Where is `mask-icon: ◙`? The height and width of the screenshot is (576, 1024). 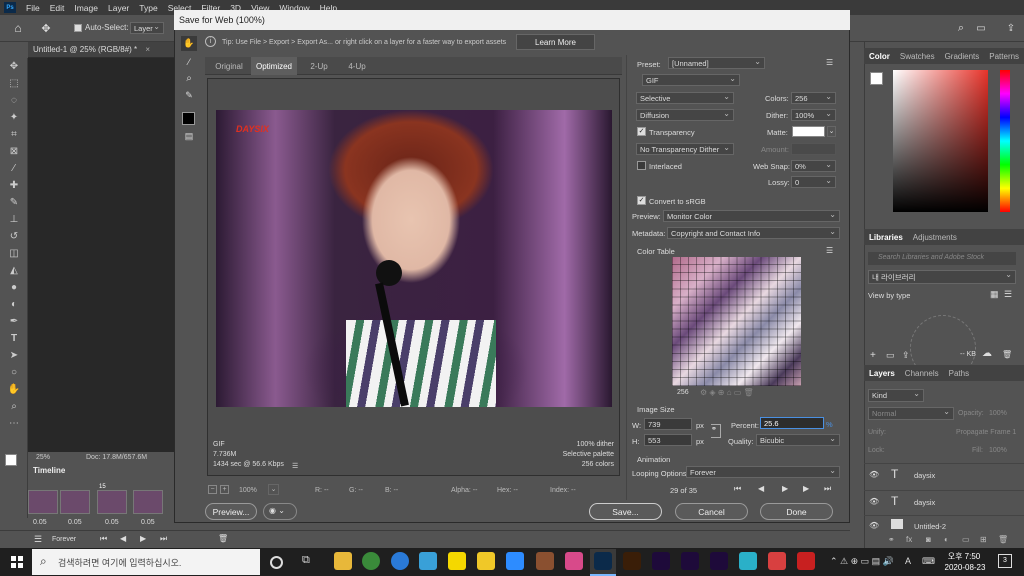
mask-icon: ◙ is located at coordinates (928, 539).